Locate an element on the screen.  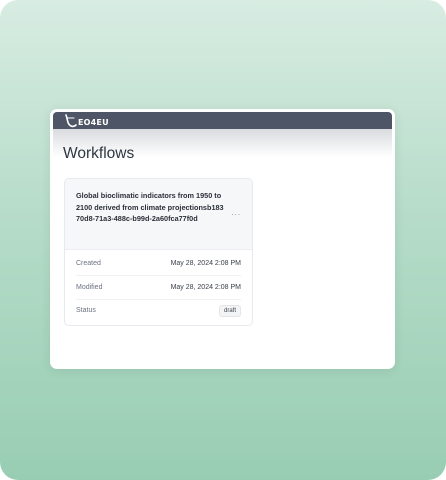
more-icon: ··· is located at coordinates (236, 214).